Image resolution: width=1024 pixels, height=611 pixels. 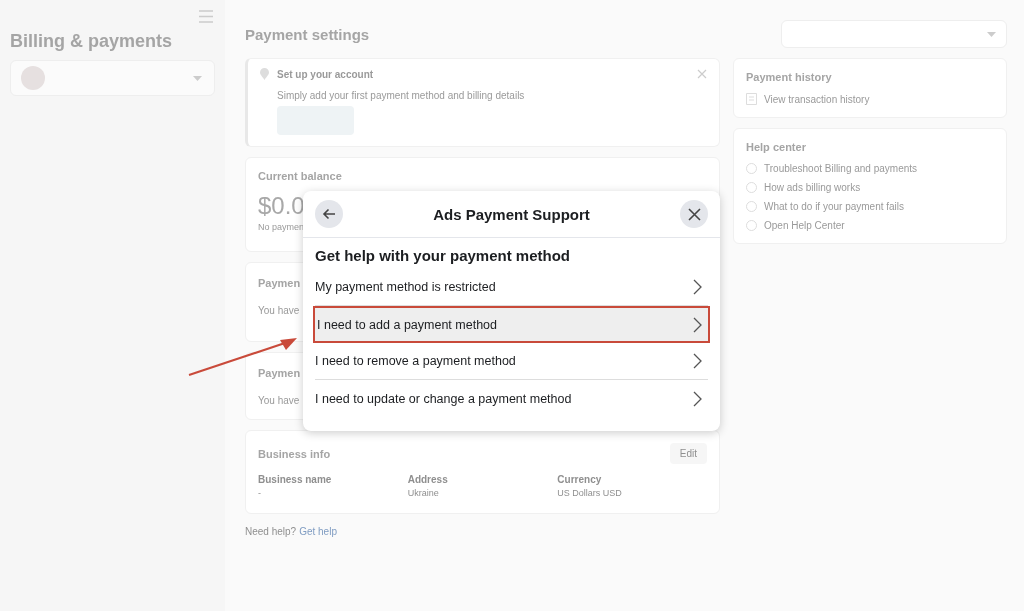 I want to click on card-title: Set up your account, so click(x=325, y=74).